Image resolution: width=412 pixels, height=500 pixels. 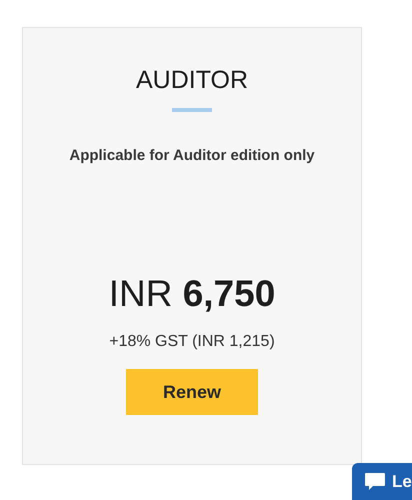 What do you see at coordinates (402, 482) in the screenshot?
I see `chat-label: Le` at bounding box center [402, 482].